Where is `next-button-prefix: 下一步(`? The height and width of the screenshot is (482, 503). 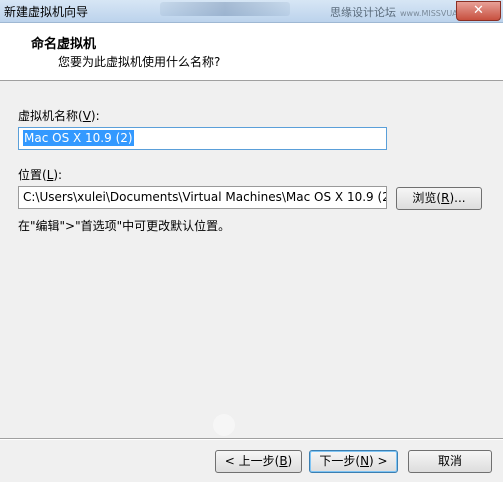 next-button-prefix: 下一步( is located at coordinates (340, 461).